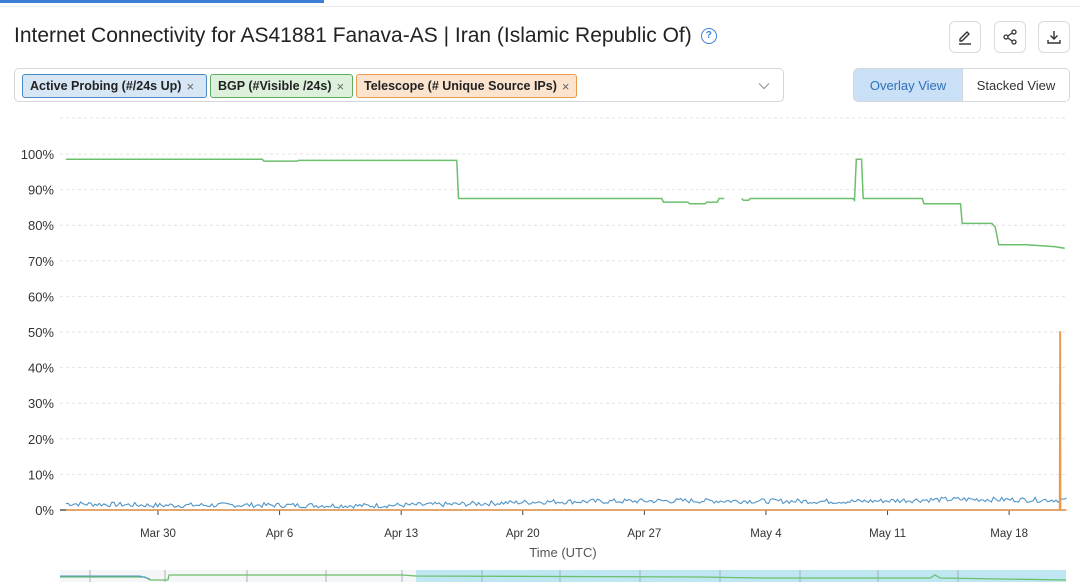 The image size is (1080, 582). I want to click on y-tick-label: 30%, so click(41, 403).